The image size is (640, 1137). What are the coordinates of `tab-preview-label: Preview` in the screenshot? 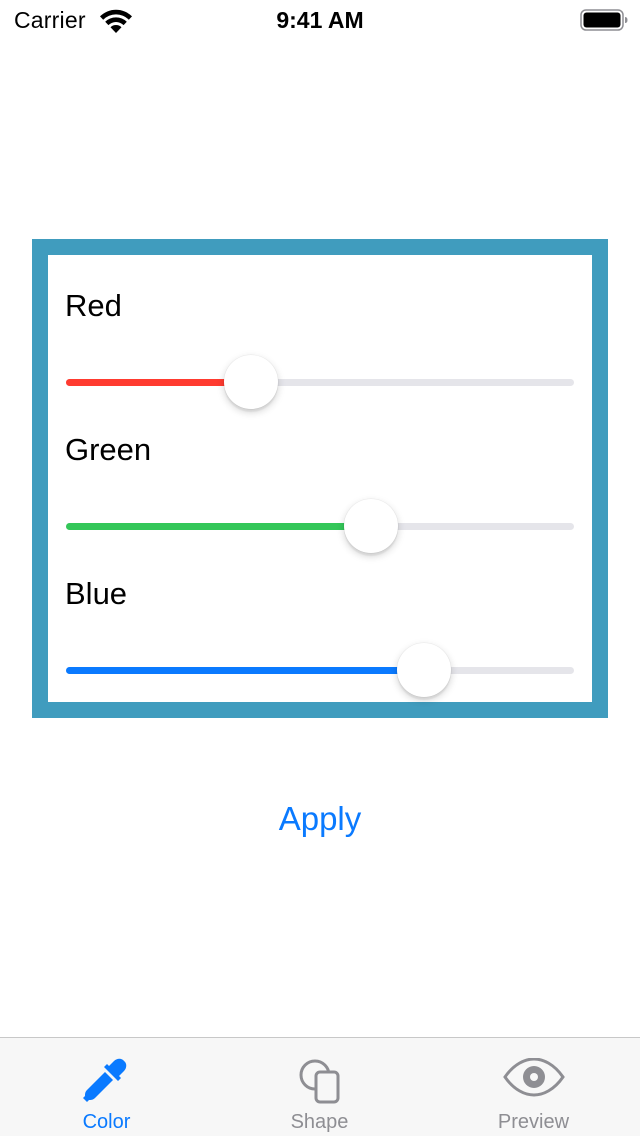 It's located at (533, 1122).